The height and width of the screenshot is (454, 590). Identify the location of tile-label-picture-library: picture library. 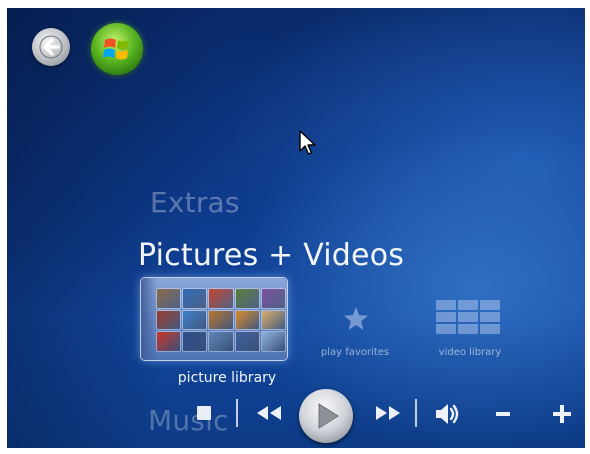
(227, 378).